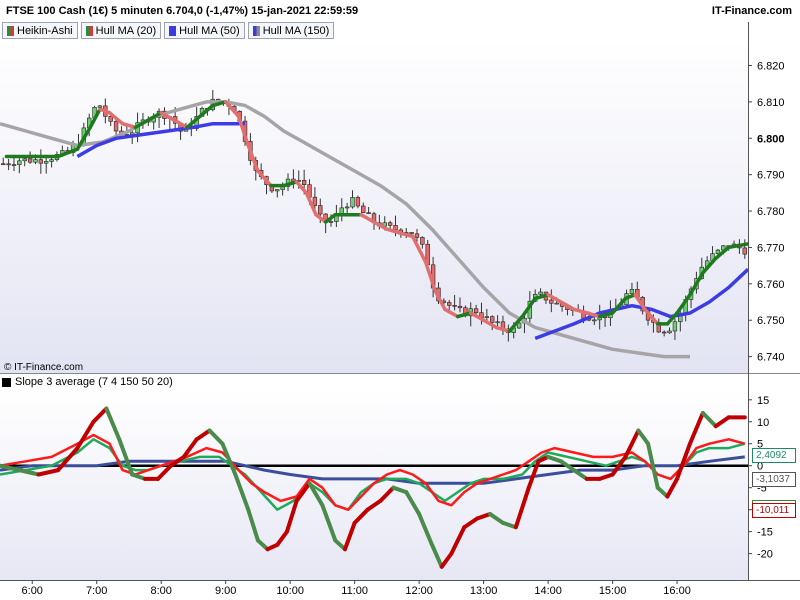 Image resolution: width=800 pixels, height=600 pixels. I want to click on price-tick-label: 6.770, so click(771, 248).